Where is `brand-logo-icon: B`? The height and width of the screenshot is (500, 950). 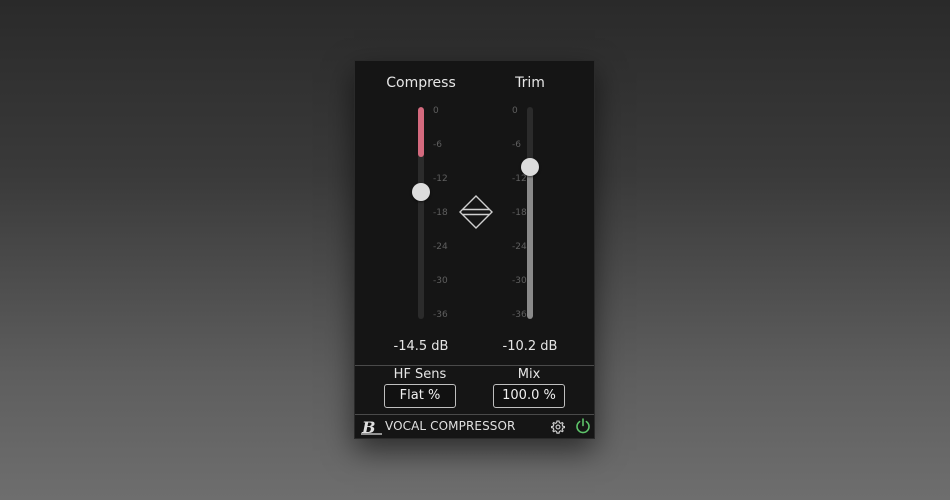 brand-logo-icon: B is located at coordinates (371, 427).